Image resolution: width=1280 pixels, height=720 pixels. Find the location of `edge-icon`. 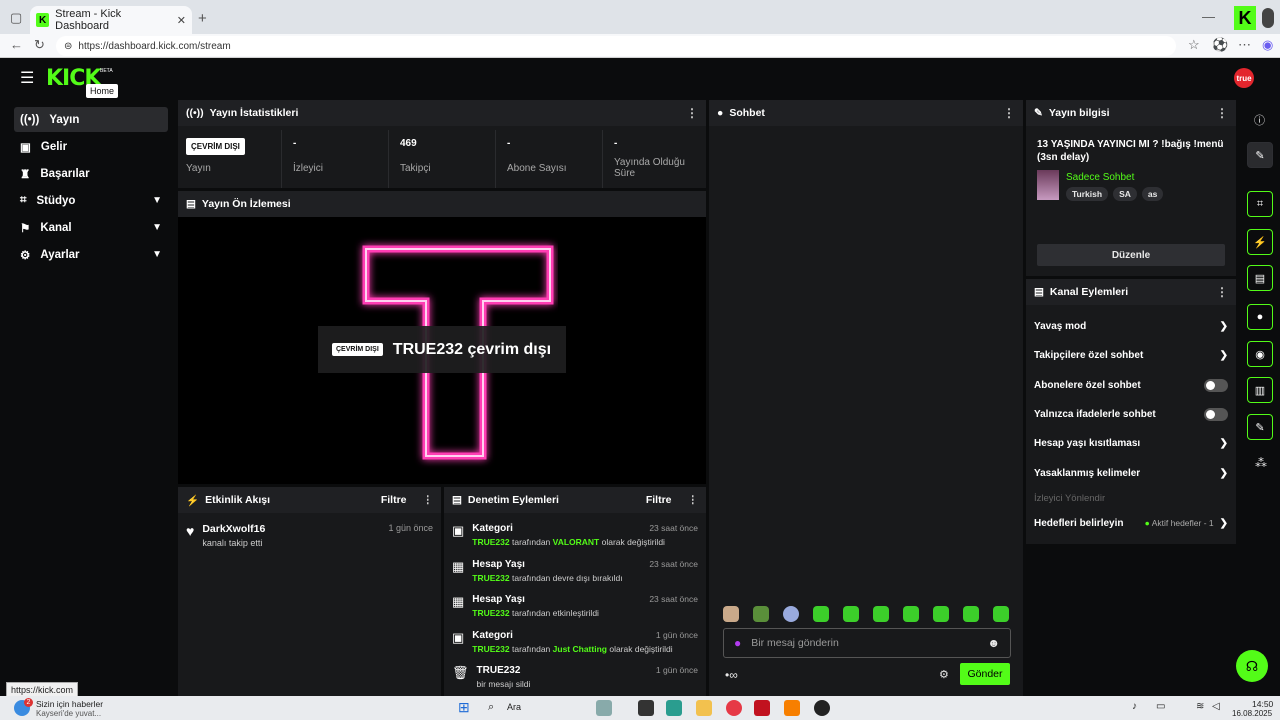

edge-icon is located at coordinates (674, 708).